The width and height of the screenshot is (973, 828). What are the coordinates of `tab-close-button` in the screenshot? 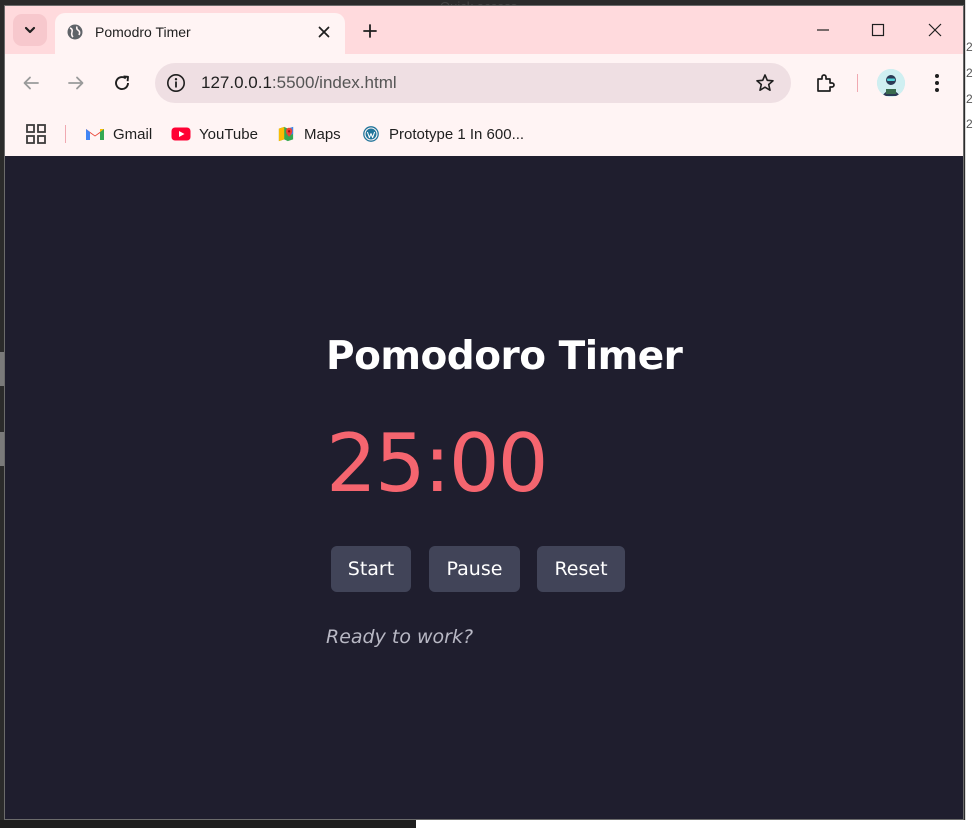 It's located at (324, 32).